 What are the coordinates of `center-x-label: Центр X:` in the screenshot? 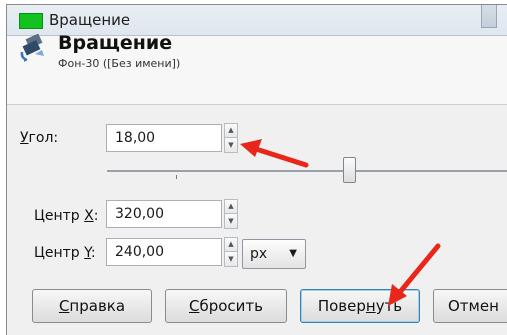 It's located at (66, 216).